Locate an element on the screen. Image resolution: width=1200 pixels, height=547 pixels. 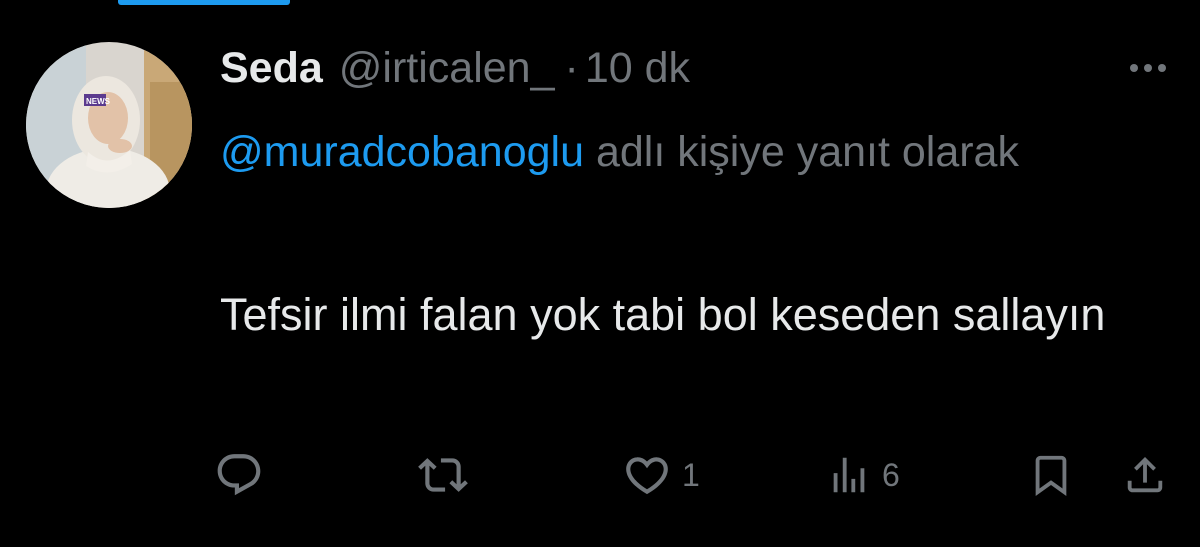
more-icon is located at coordinates (1148, 68).